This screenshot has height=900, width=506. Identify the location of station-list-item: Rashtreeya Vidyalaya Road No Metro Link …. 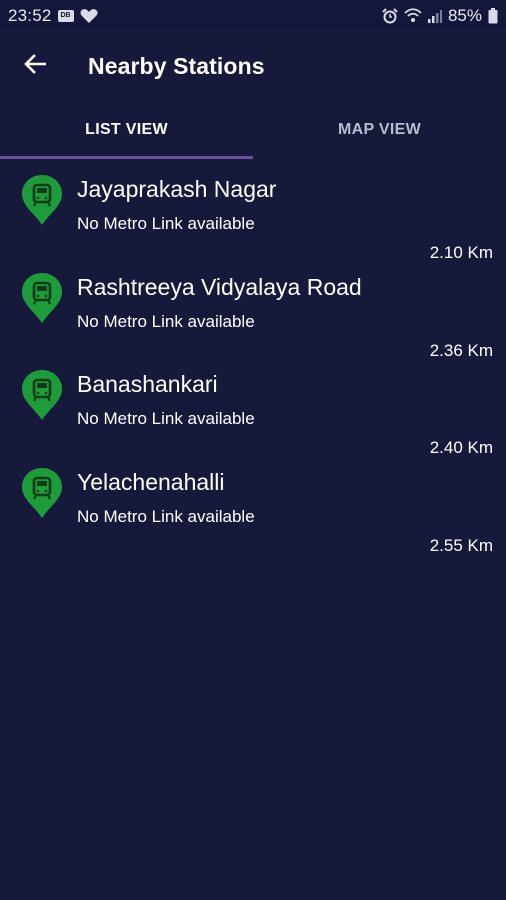
(253, 310).